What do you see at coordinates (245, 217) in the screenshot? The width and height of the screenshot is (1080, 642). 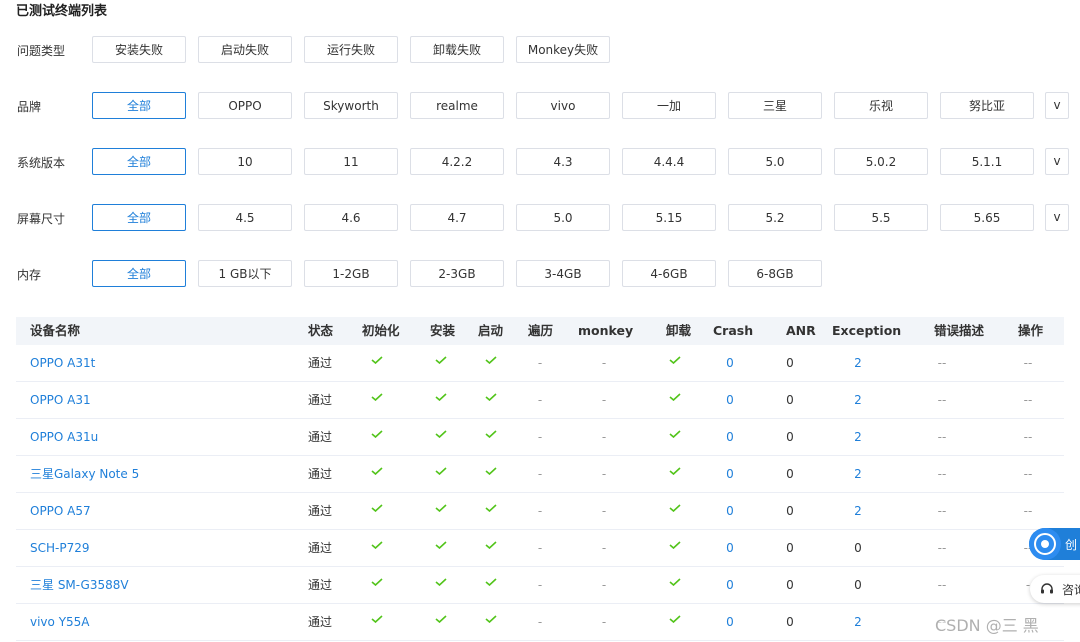 I see `filter-chip-screen-size: 4.5` at bounding box center [245, 217].